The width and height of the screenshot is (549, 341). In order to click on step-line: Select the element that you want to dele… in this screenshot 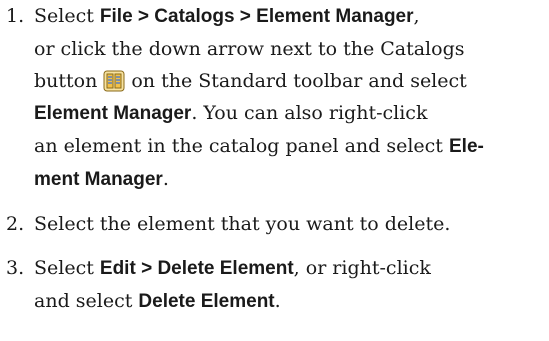, I will do `click(291, 224)`.